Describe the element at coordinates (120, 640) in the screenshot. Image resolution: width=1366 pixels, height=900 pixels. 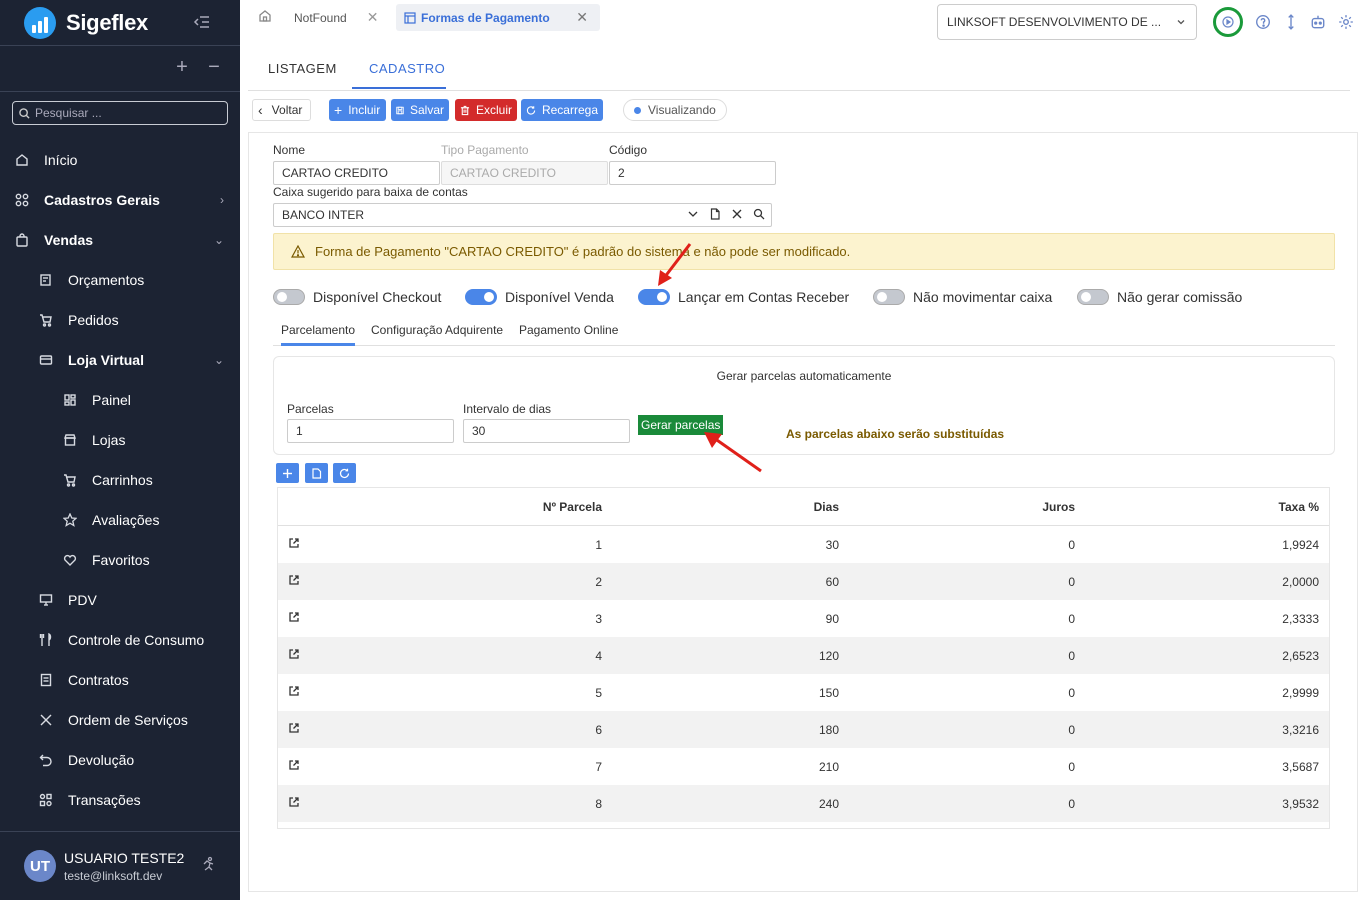
I see `sidebar-item-controle-consumo: Controle de Consumo` at that location.